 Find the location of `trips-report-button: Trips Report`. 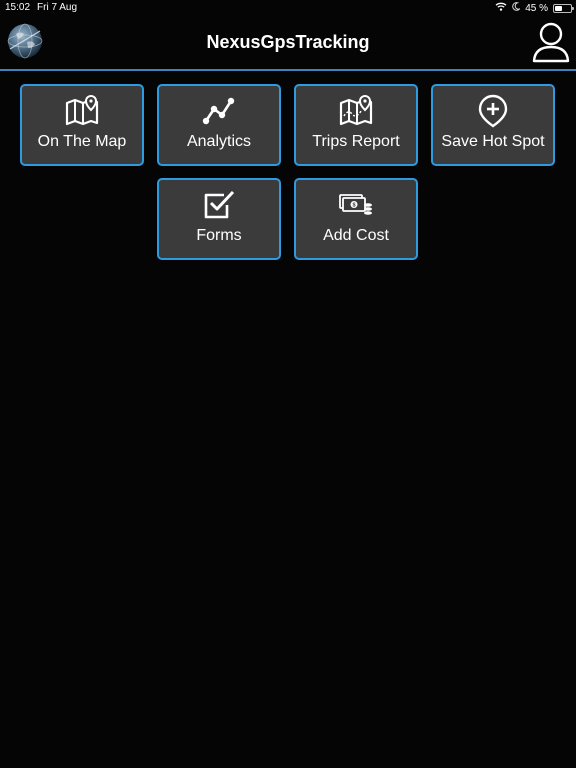

trips-report-button: Trips Report is located at coordinates (356, 125).